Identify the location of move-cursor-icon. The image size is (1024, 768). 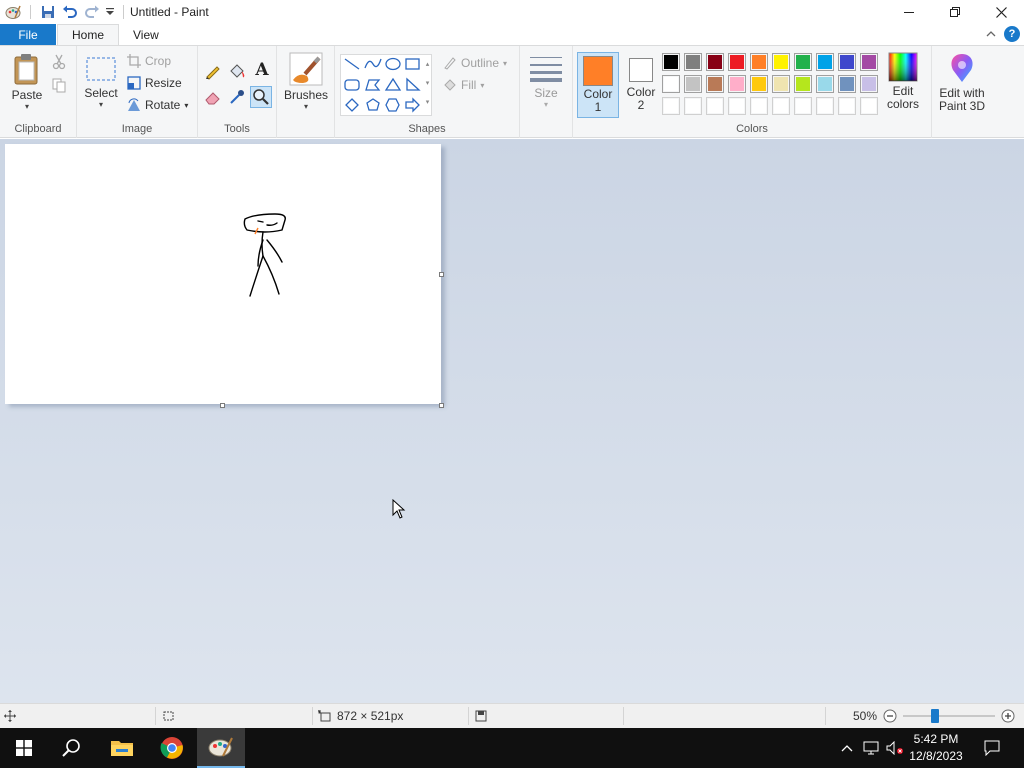
(10, 716).